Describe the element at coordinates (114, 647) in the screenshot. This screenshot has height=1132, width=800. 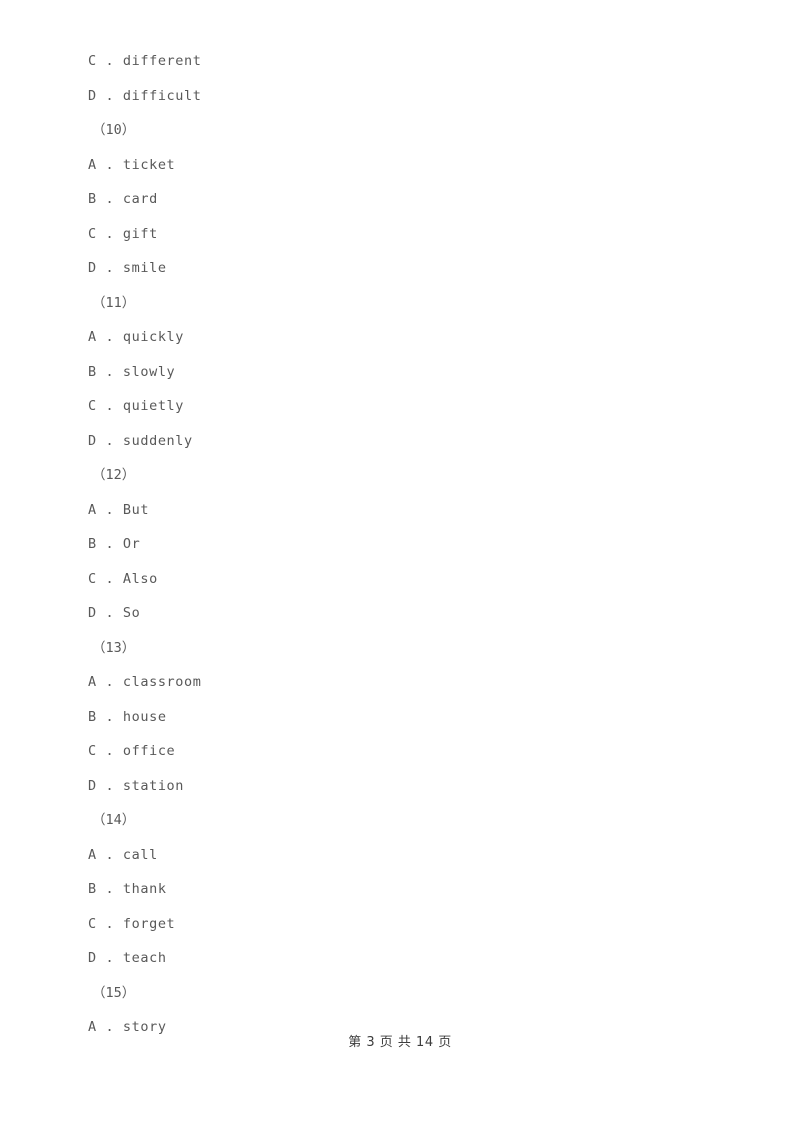
I see `question-number: （13）` at that location.